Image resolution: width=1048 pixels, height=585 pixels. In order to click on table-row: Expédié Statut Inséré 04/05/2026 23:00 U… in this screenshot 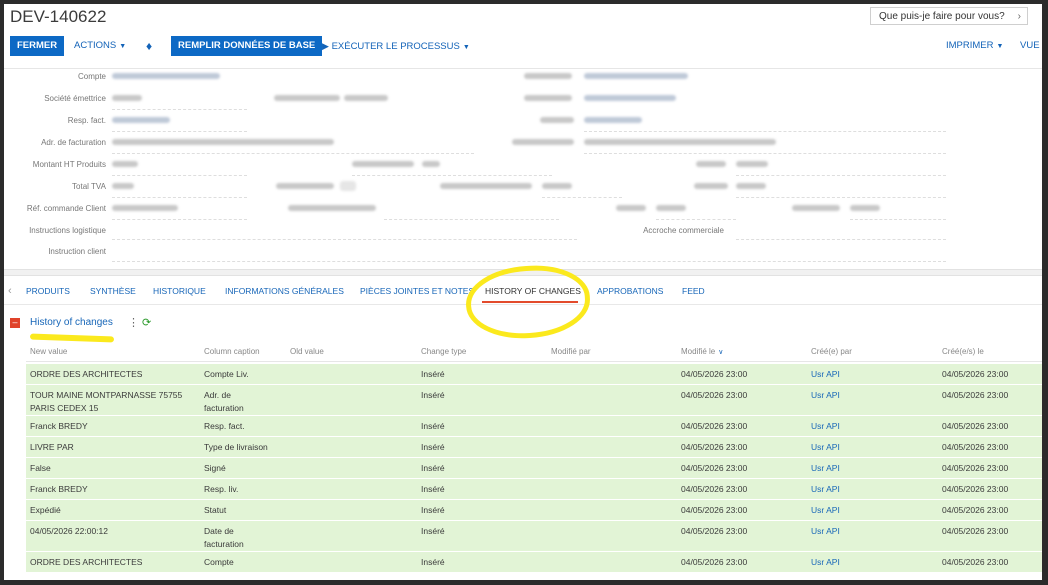, I will do `click(534, 510)`.